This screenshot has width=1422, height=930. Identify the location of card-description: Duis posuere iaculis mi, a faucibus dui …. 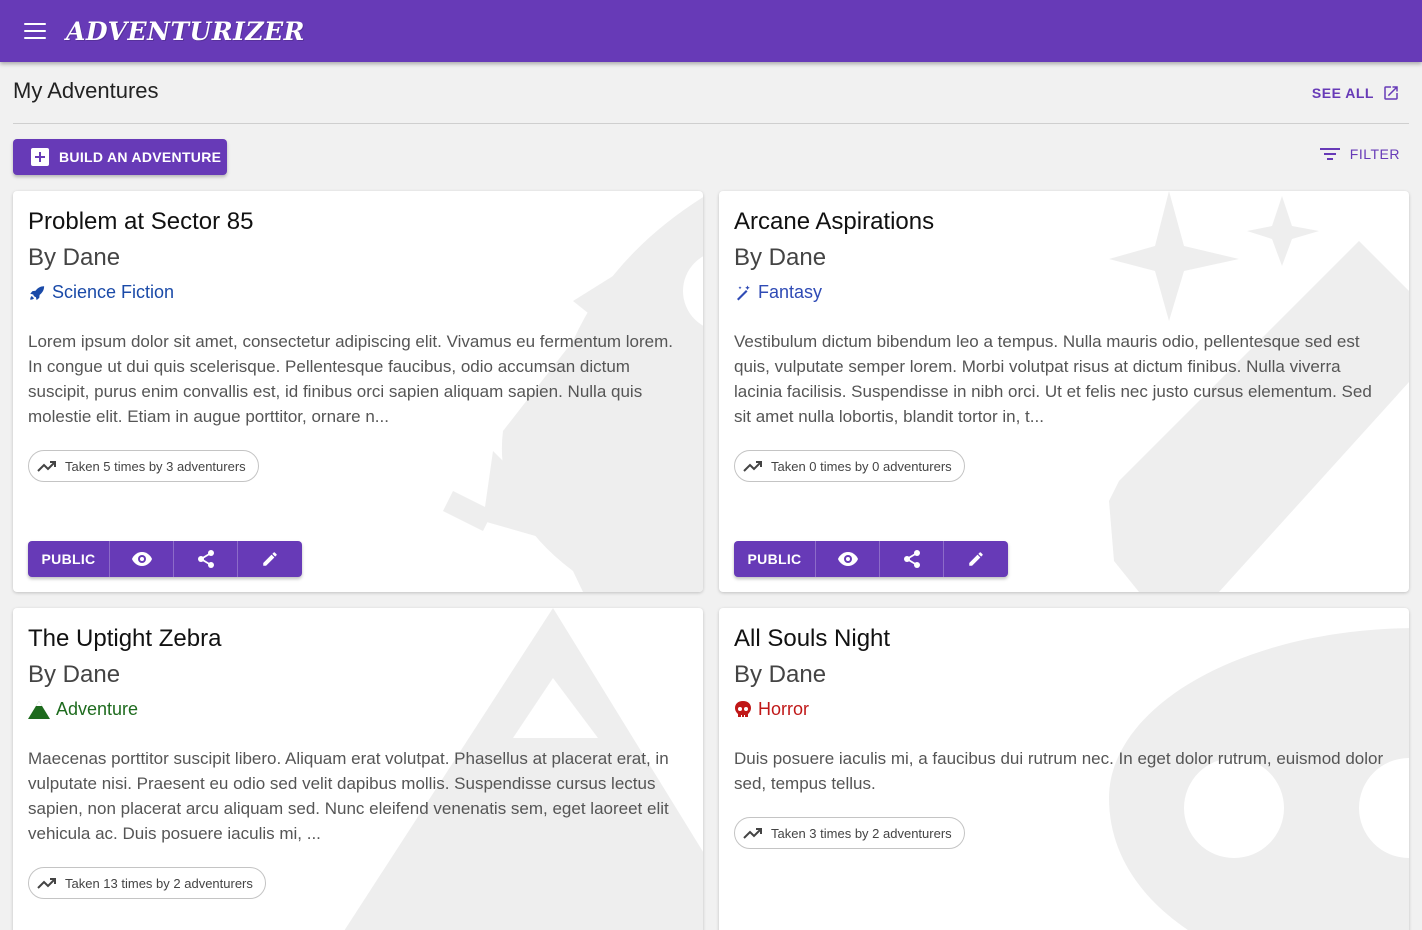
(1059, 771).